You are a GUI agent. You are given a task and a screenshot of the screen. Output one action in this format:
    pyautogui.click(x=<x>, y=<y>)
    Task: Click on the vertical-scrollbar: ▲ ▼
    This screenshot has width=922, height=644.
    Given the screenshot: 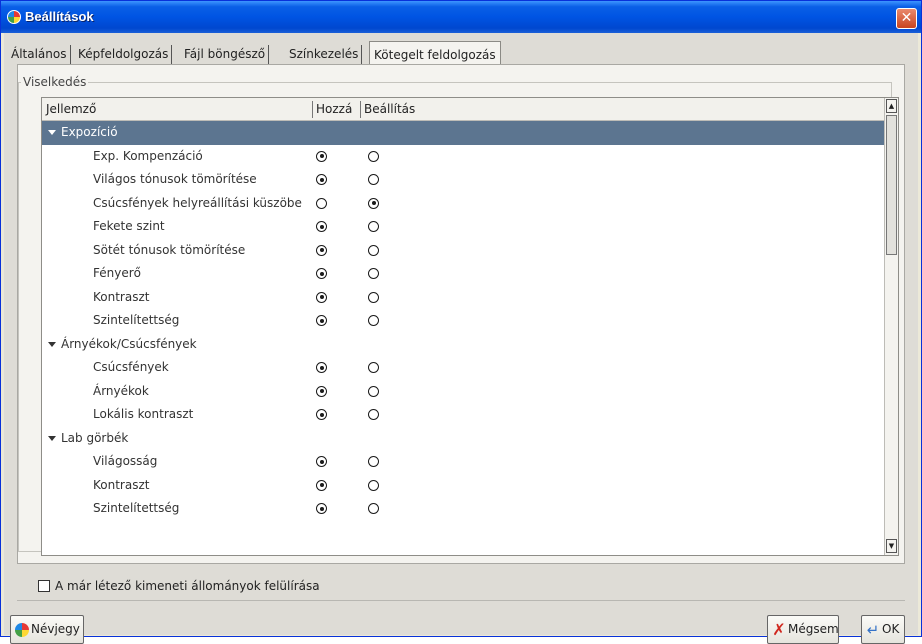 What is the action you would take?
    pyautogui.click(x=891, y=326)
    